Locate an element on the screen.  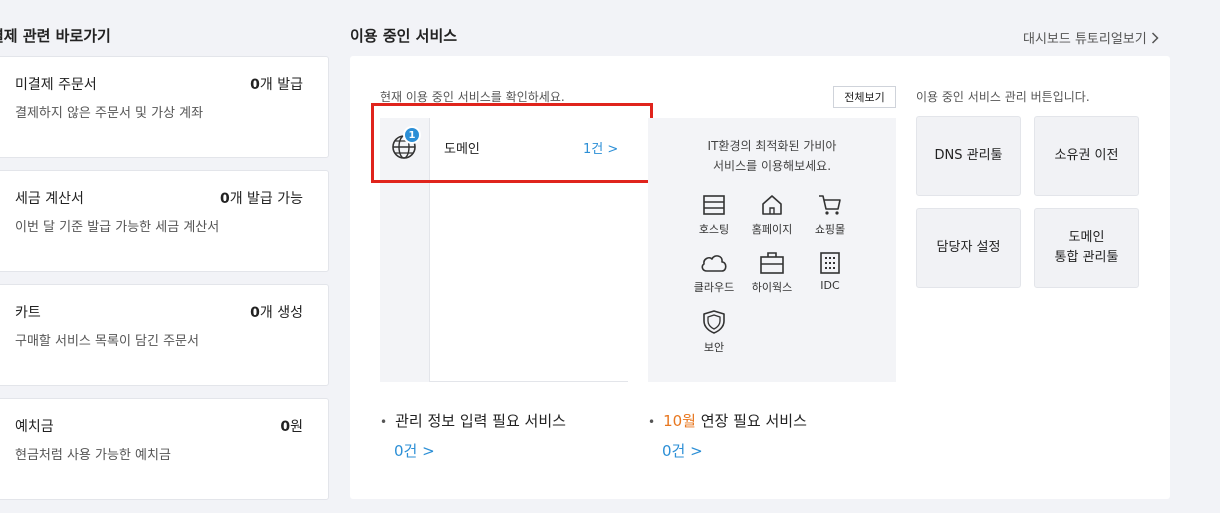
card-desc: 이번 달 기준 발급 가능한 세금 계산서 is located at coordinates (117, 227).